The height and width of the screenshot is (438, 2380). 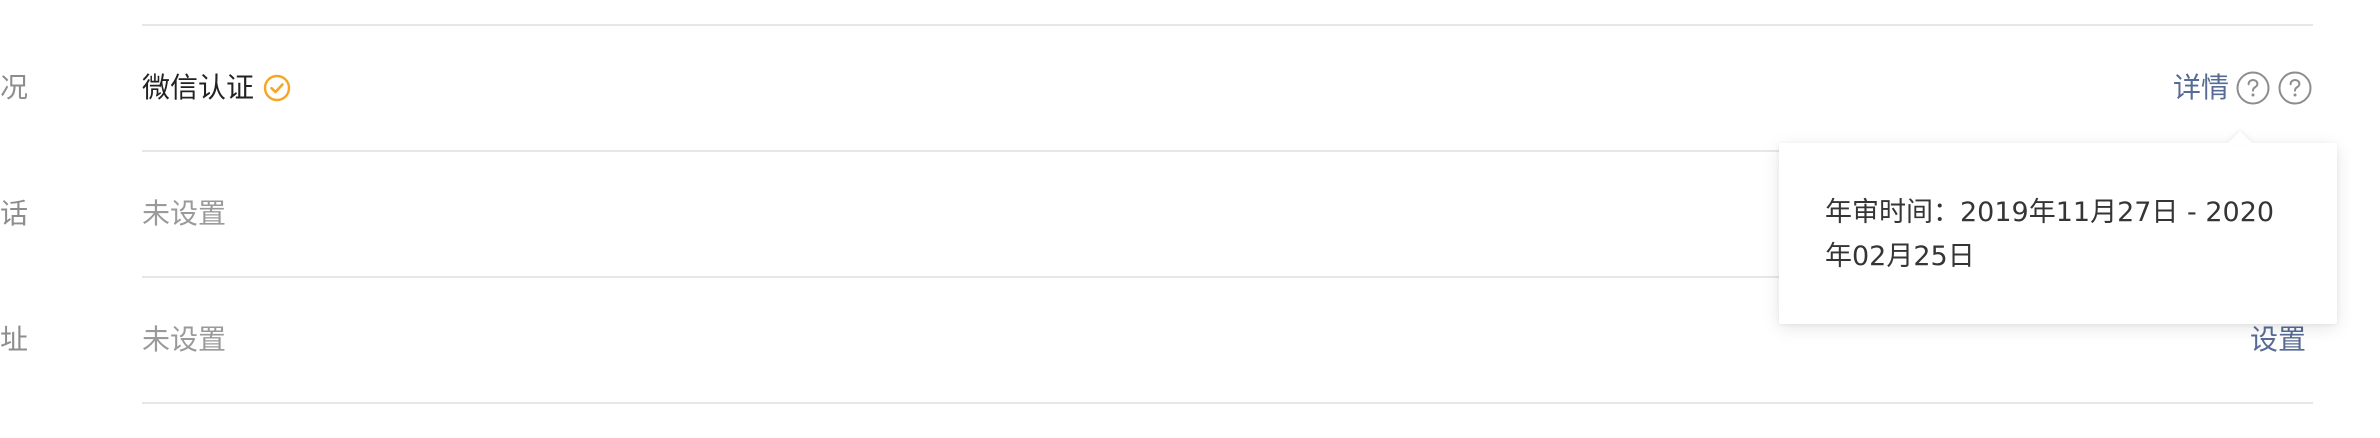 I want to click on row-label-phone: 话, so click(x=14, y=213).